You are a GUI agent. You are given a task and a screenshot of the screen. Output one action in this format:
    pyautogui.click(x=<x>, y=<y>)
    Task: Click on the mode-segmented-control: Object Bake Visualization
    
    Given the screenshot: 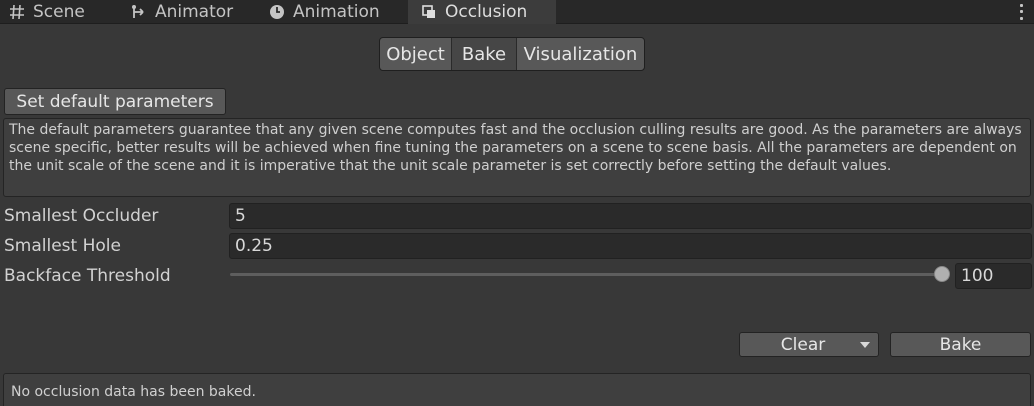 What is the action you would take?
    pyautogui.click(x=512, y=54)
    